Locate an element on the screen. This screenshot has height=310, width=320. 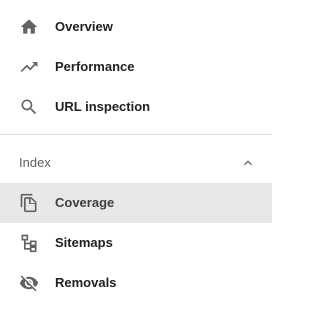
section-label: Index is located at coordinates (35, 162).